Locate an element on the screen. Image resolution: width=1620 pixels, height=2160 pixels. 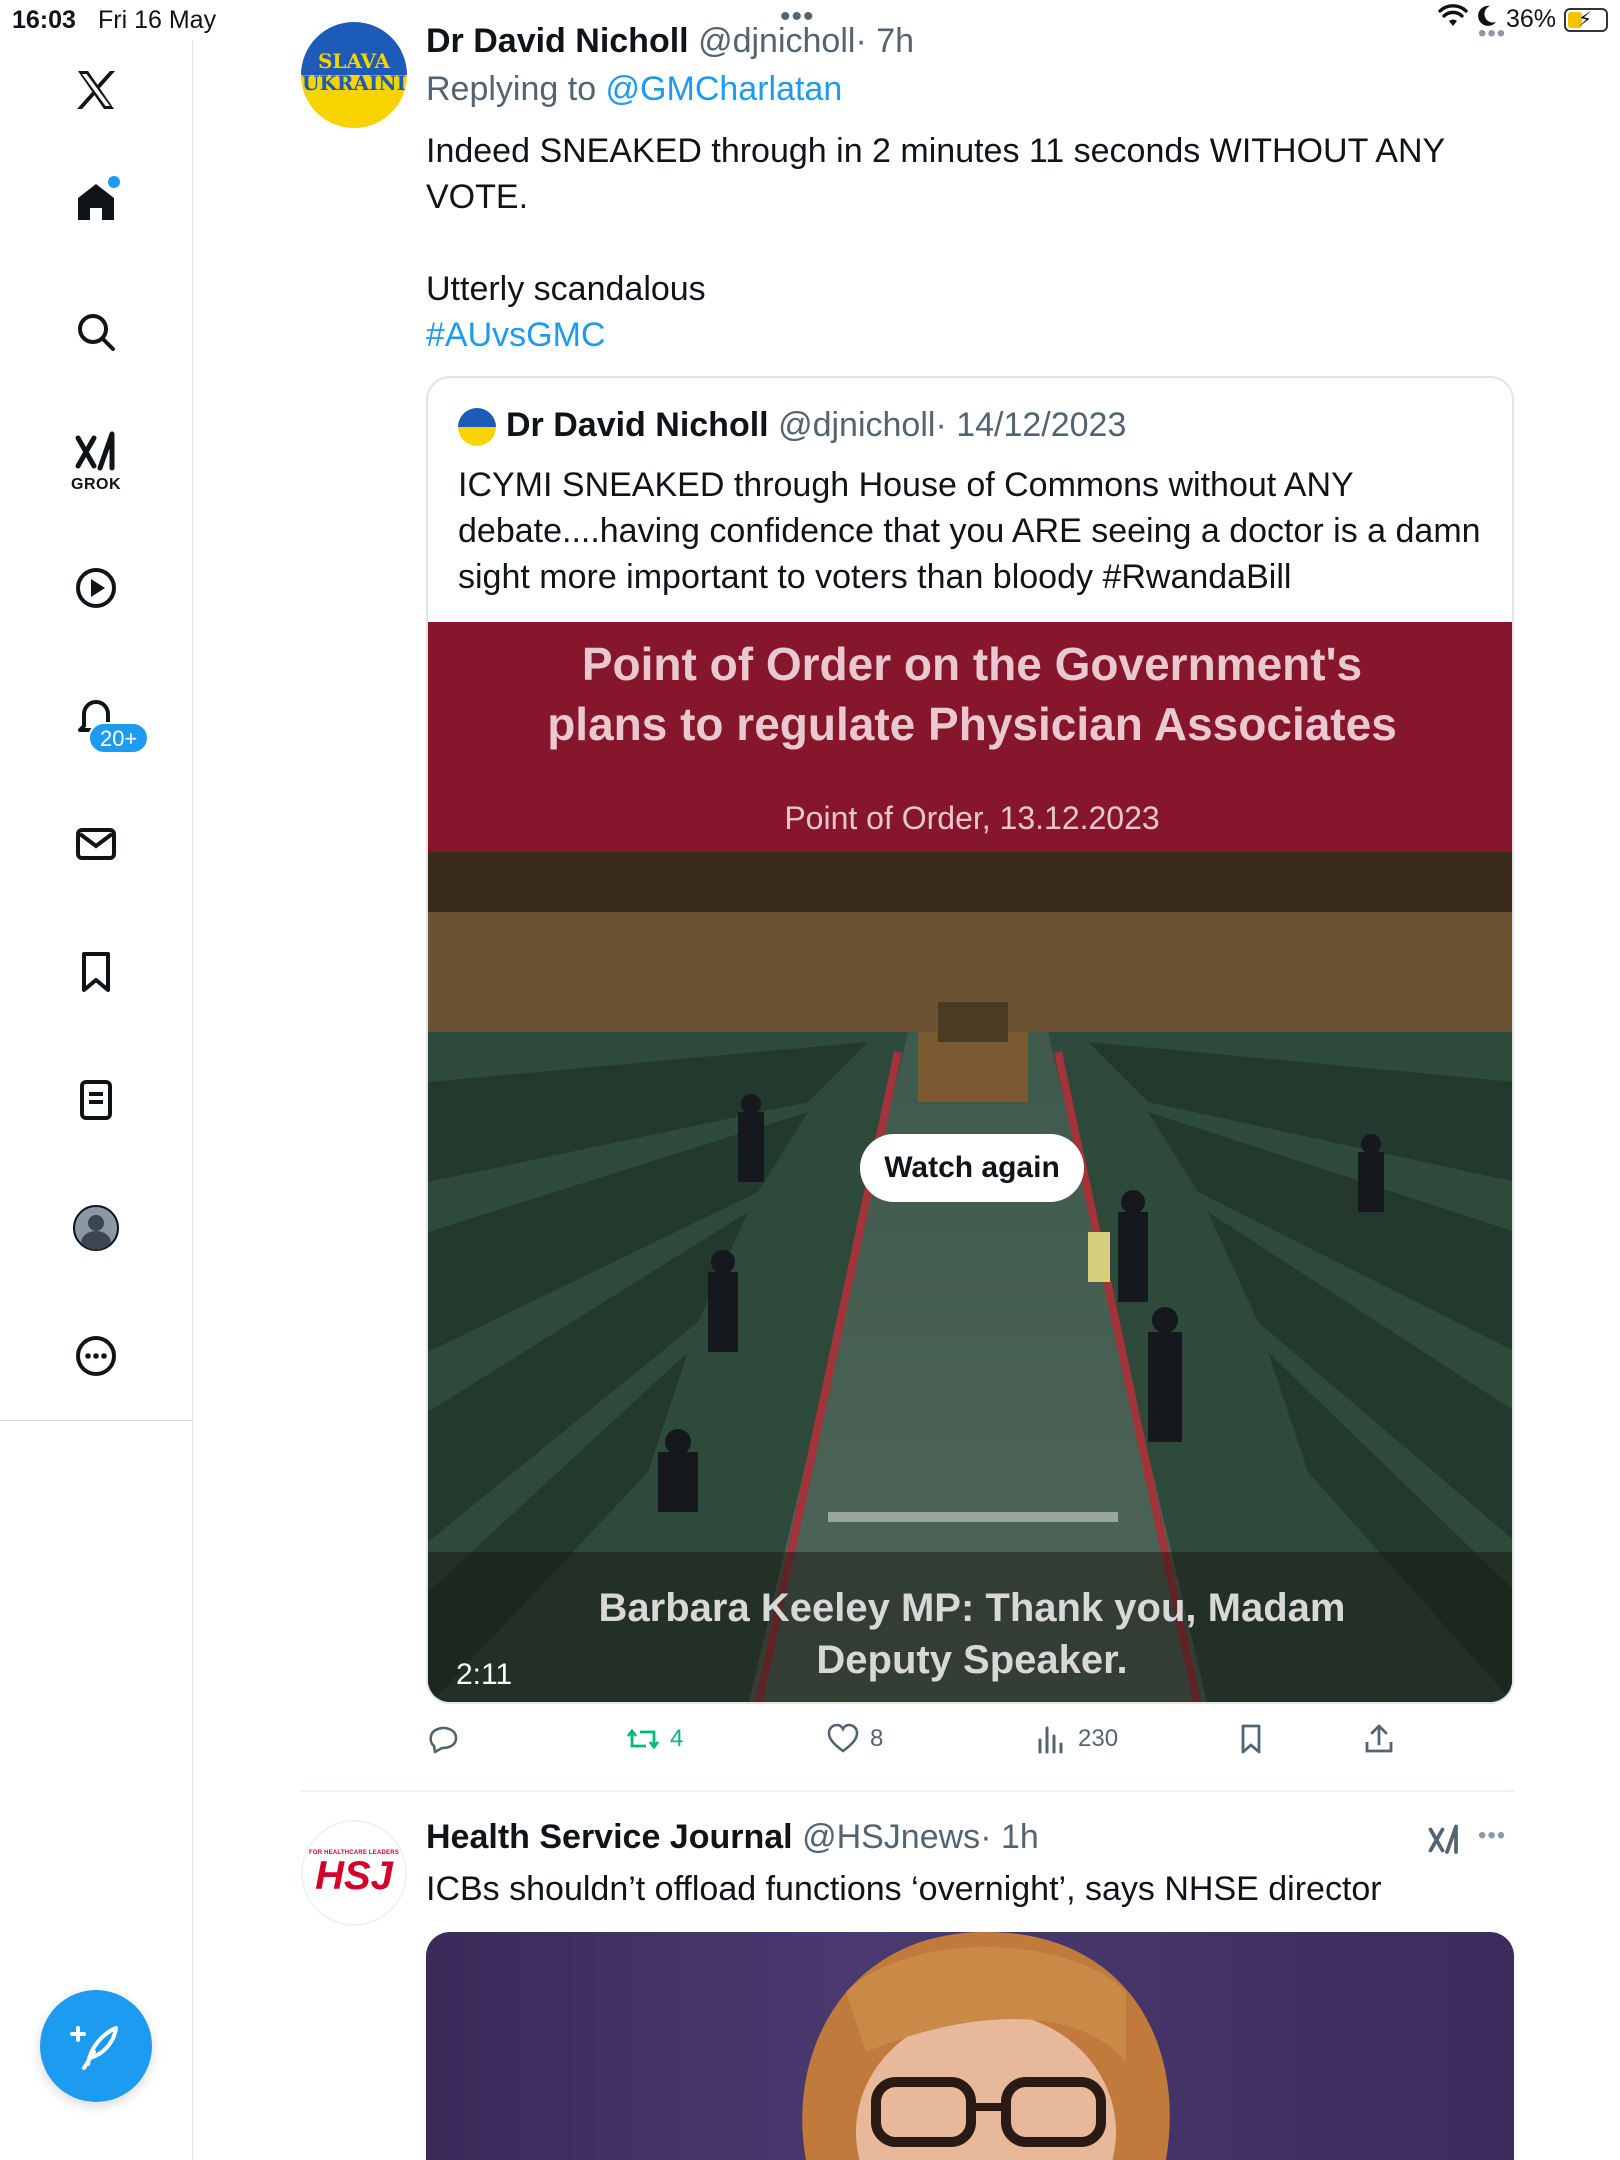
quoted-avatar is located at coordinates (477, 427).